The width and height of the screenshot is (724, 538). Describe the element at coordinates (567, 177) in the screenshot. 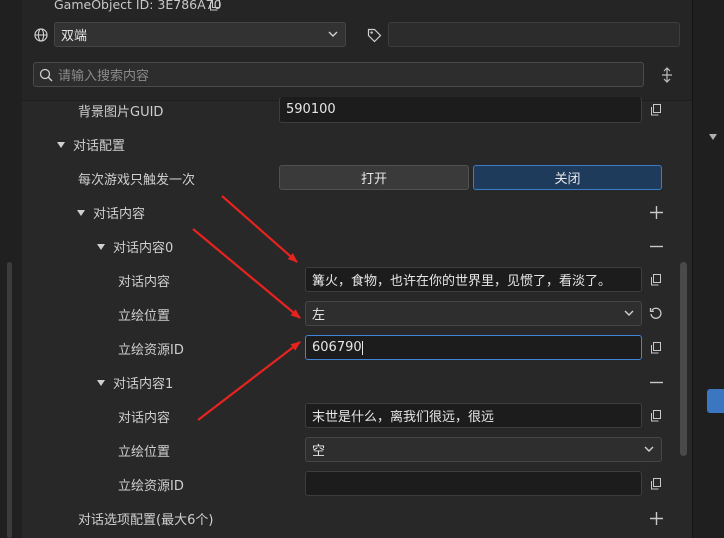

I see `toggle-off-button: 关闭` at that location.